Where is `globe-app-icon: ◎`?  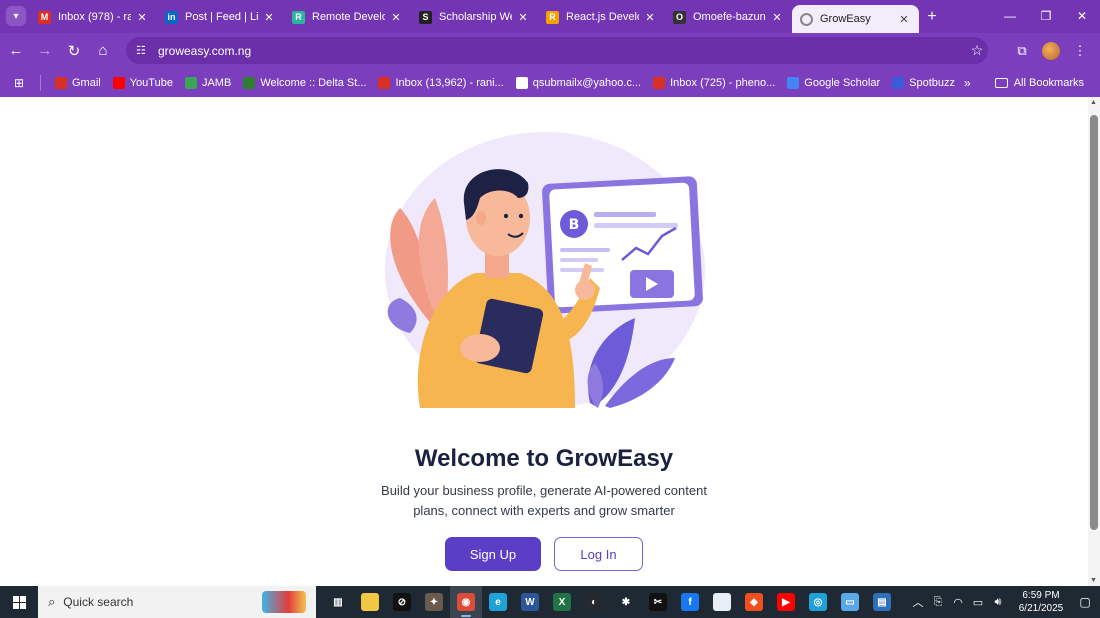
globe-app-icon: ◎ is located at coordinates (818, 602).